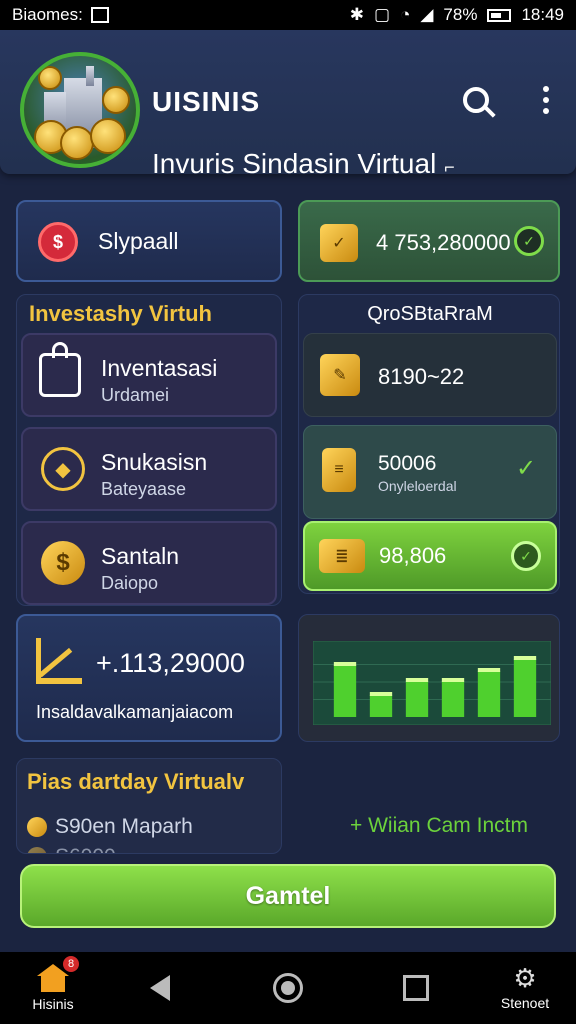  I want to click on signal-icon: ◢, so click(427, 14).